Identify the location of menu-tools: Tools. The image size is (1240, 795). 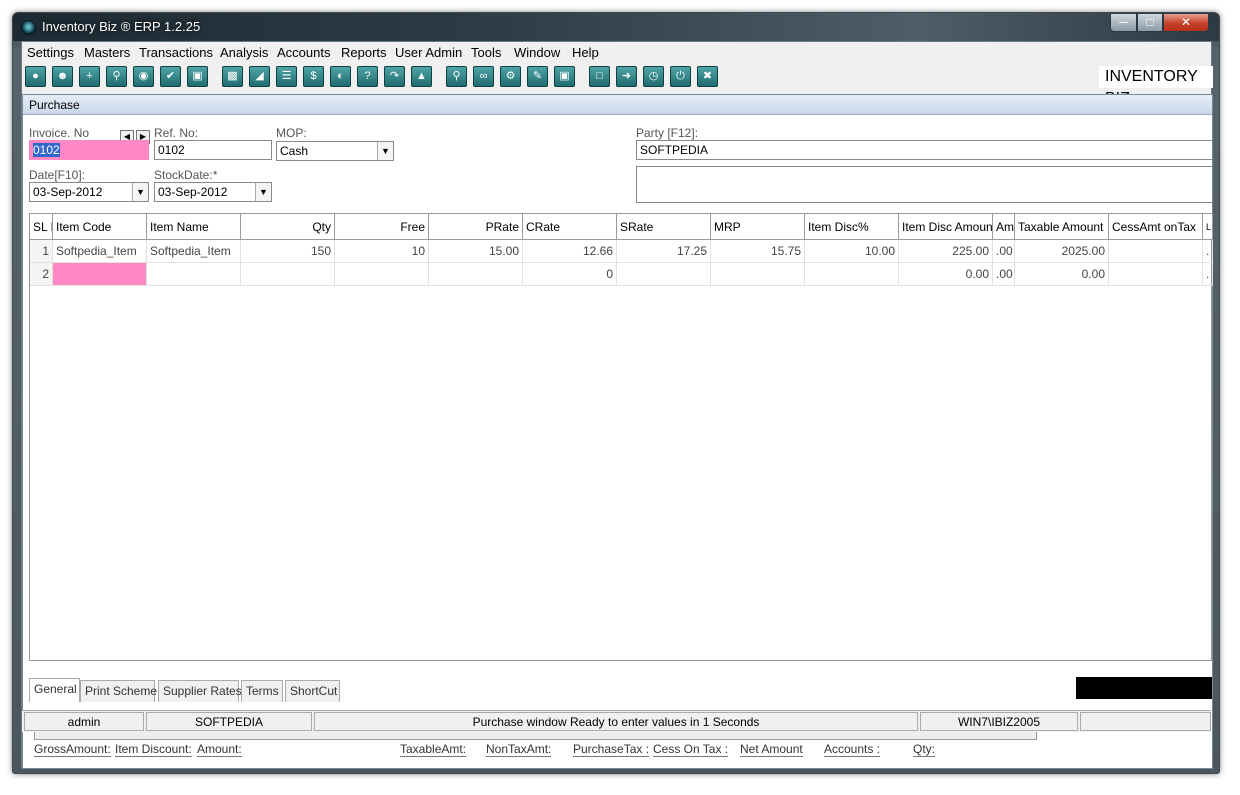
(486, 52).